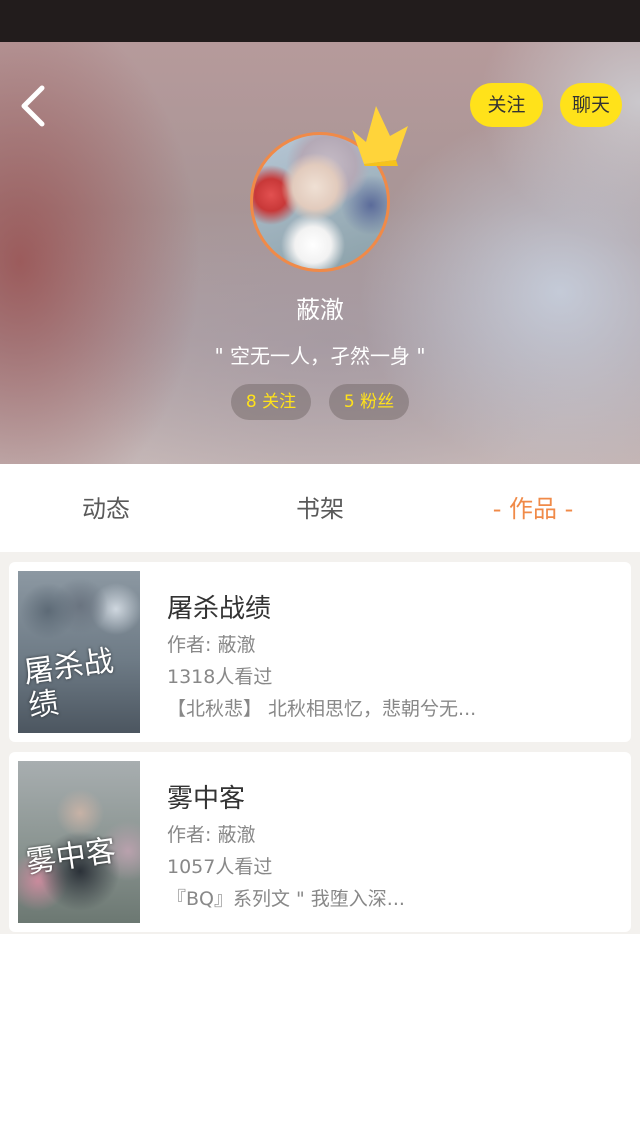 This screenshot has width=640, height=1138. I want to click on tab-bookshelf: 书架, so click(320, 508).